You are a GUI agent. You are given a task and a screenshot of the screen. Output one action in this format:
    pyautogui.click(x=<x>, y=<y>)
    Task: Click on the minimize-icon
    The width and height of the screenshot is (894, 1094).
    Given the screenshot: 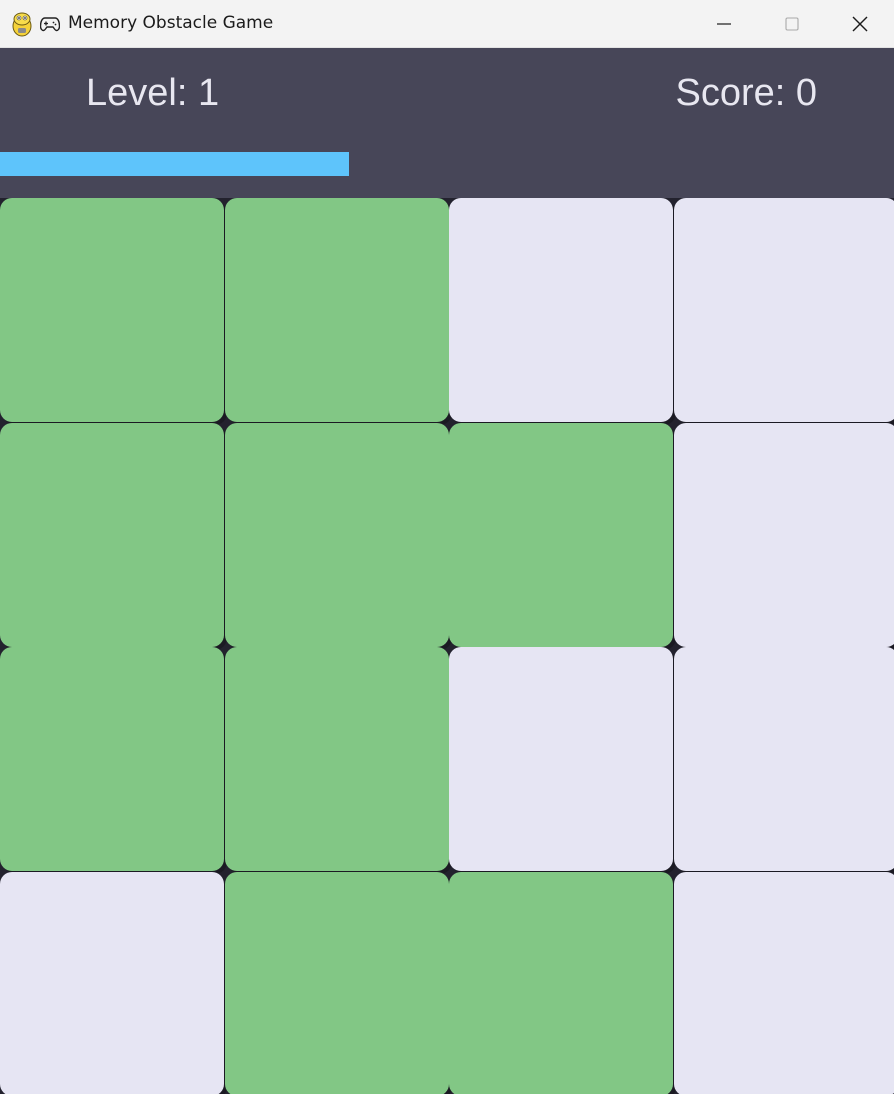 What is the action you would take?
    pyautogui.click(x=724, y=24)
    